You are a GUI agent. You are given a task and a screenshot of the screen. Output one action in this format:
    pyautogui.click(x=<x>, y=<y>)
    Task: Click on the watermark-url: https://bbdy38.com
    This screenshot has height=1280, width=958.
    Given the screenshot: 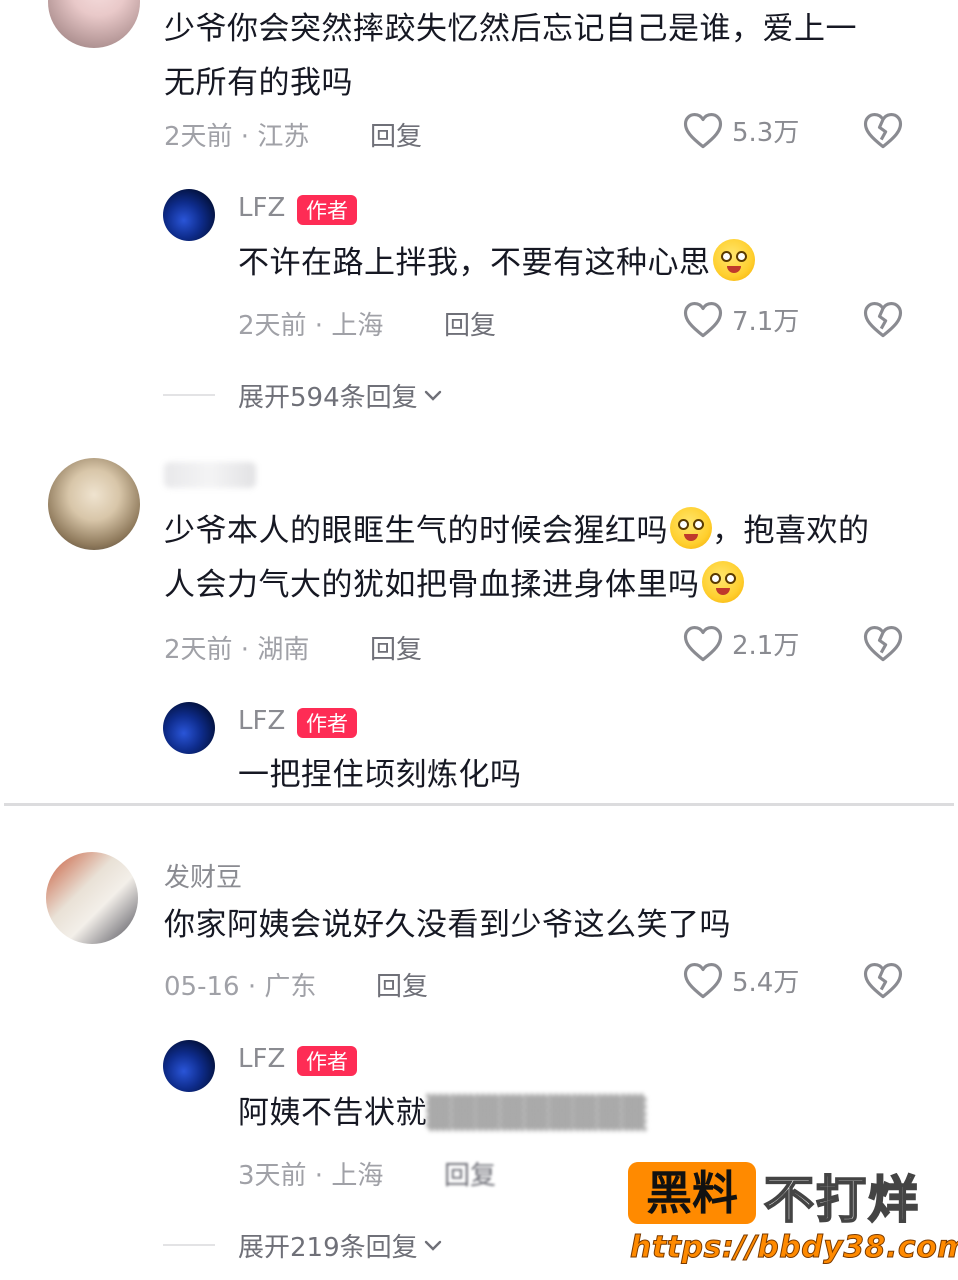 What is the action you would take?
    pyautogui.click(x=793, y=1248)
    